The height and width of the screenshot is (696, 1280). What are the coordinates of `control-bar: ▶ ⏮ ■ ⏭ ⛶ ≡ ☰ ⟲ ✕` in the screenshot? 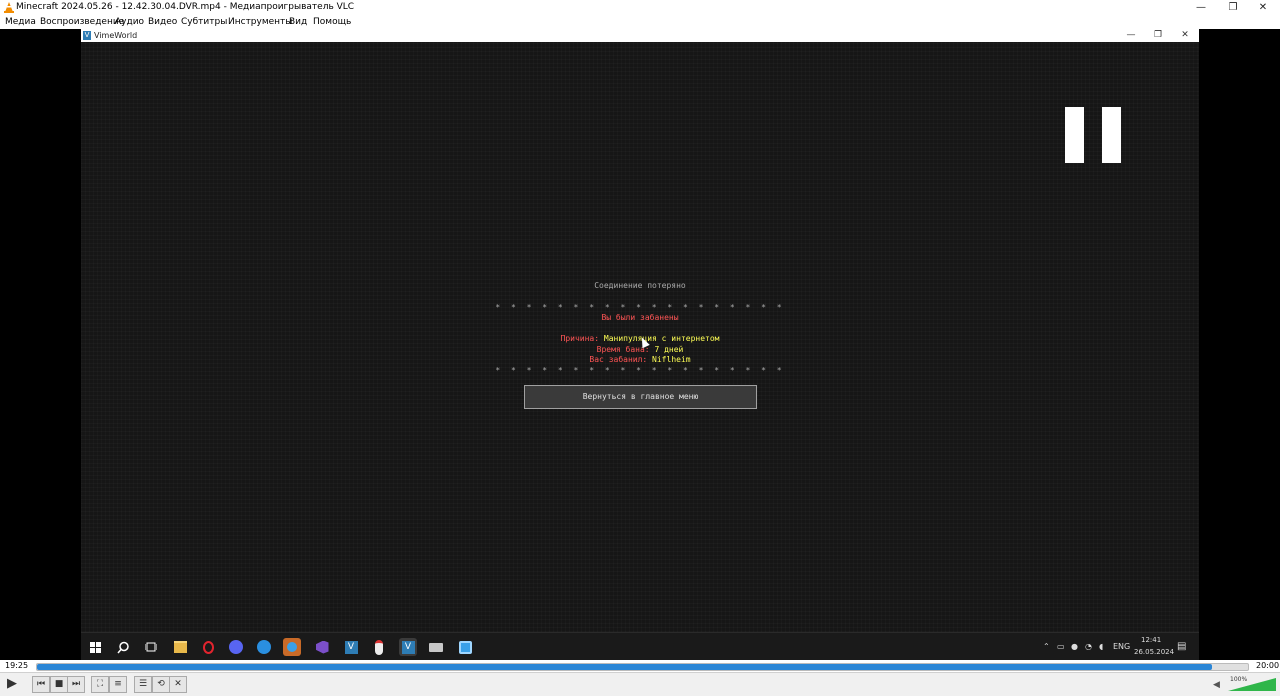 It's located at (640, 684).